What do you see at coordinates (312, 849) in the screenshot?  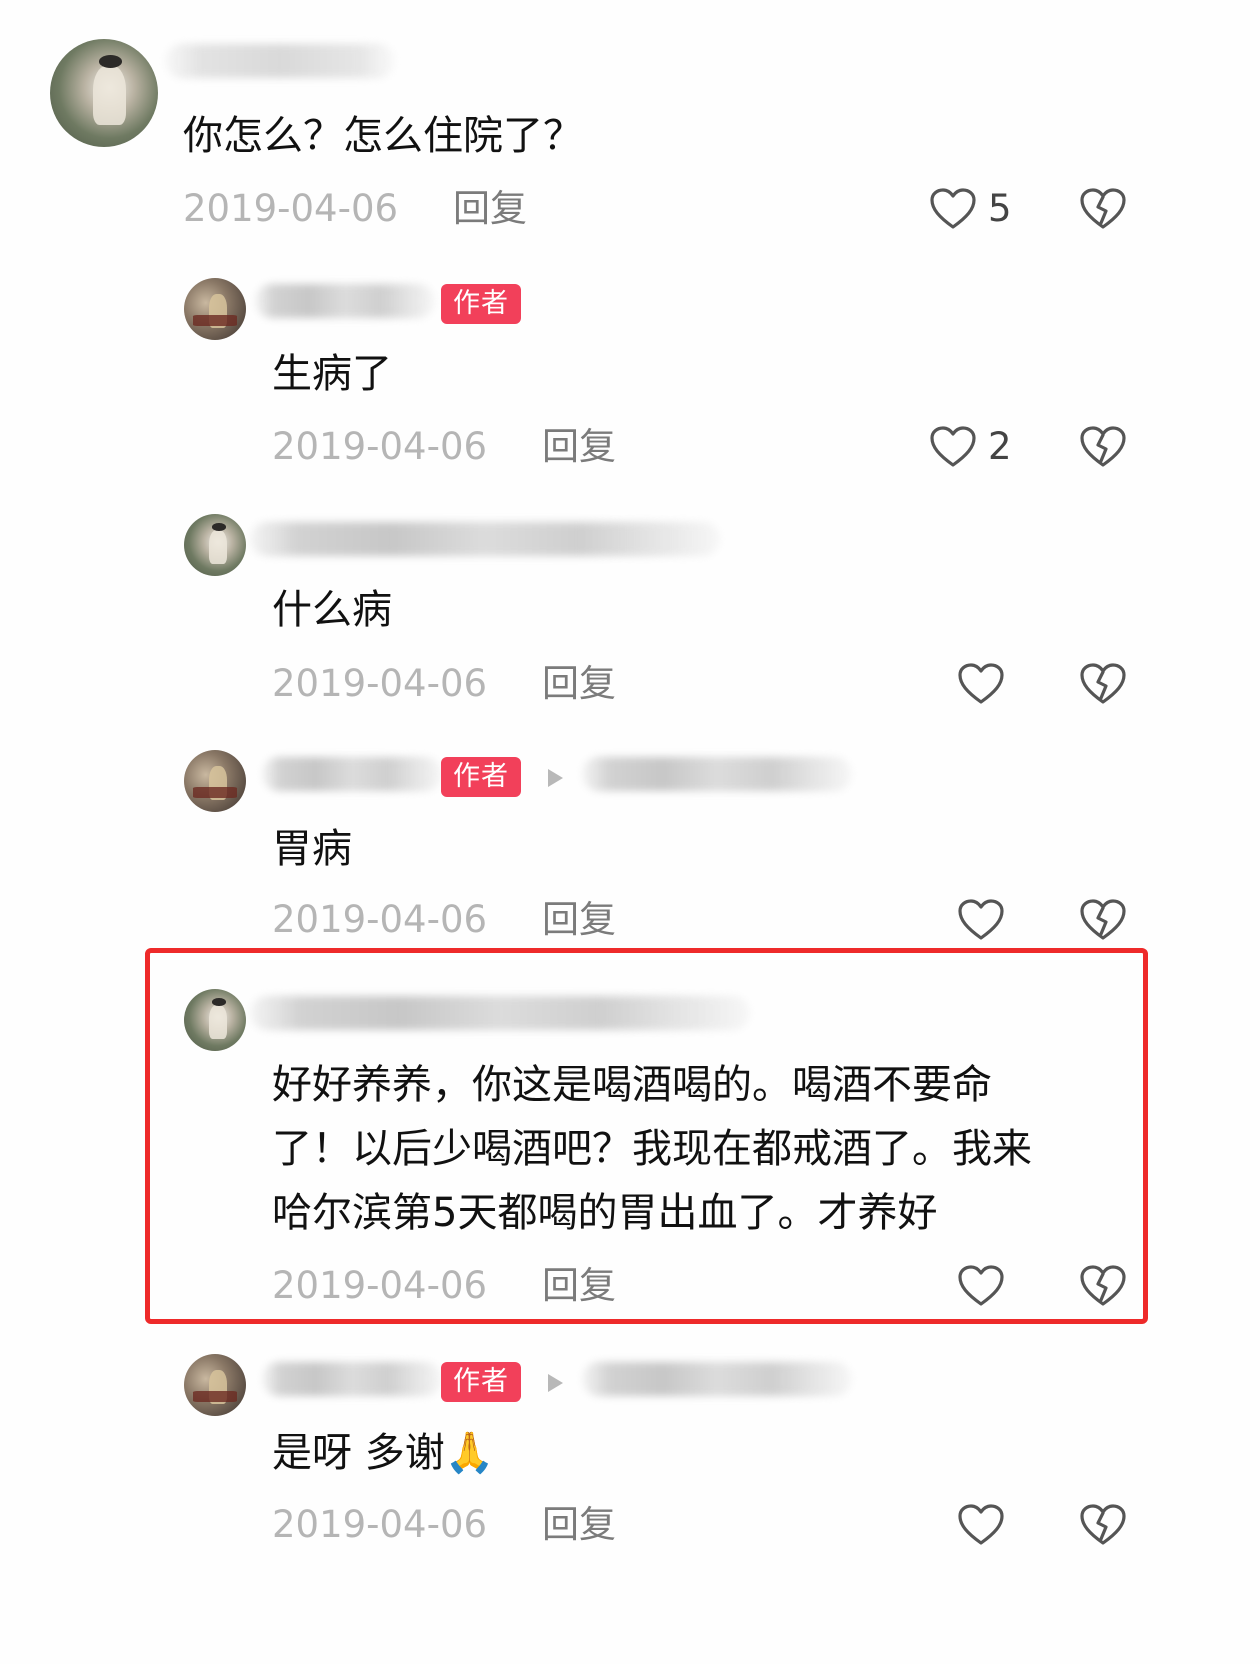 I see `comment-text: 胃病` at bounding box center [312, 849].